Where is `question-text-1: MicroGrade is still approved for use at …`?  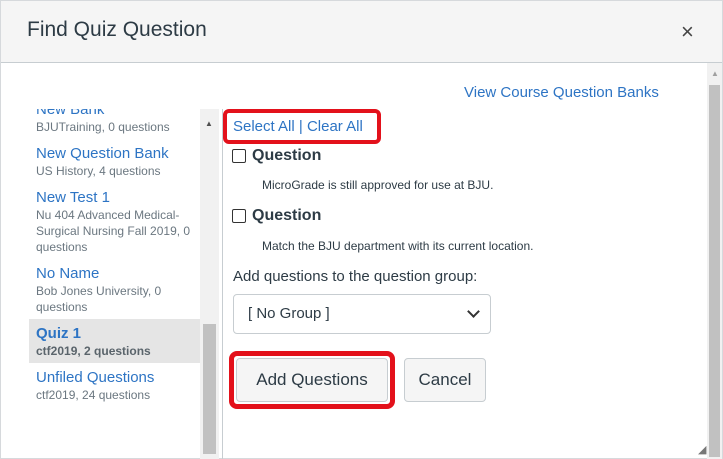
question-text-1: MicroGrade is still approved for use at … is located at coordinates (378, 185).